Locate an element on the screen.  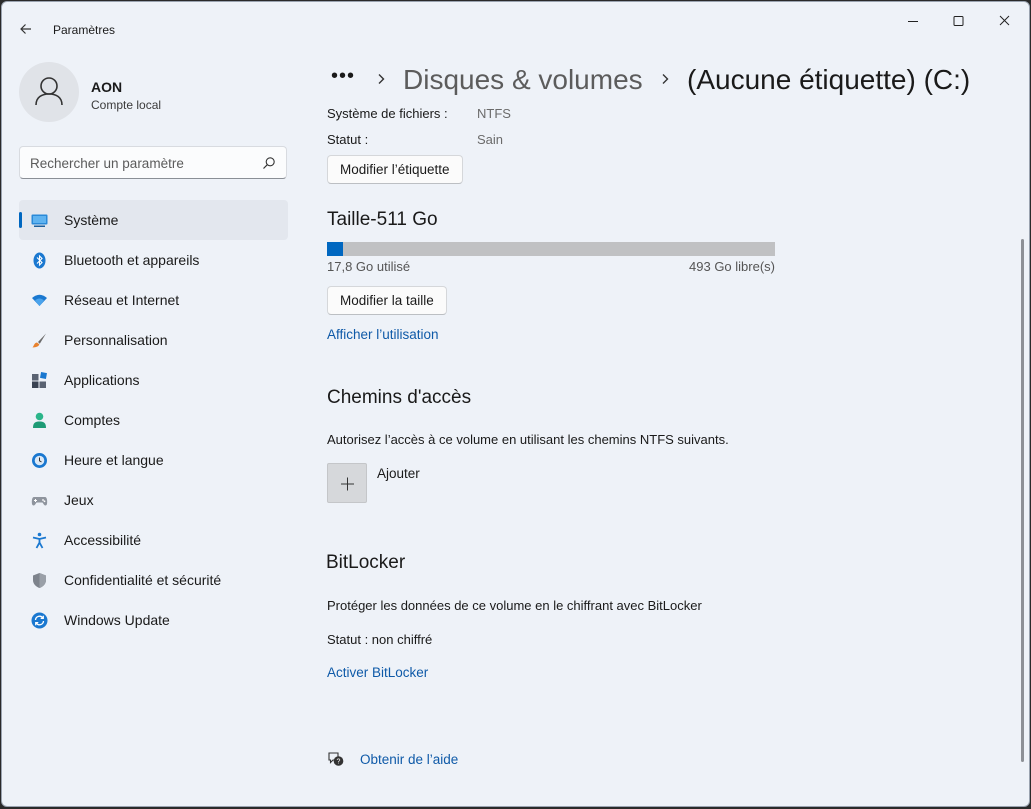
get-help-link: ? Obtenir de l’aide is located at coordinates (427, 762).